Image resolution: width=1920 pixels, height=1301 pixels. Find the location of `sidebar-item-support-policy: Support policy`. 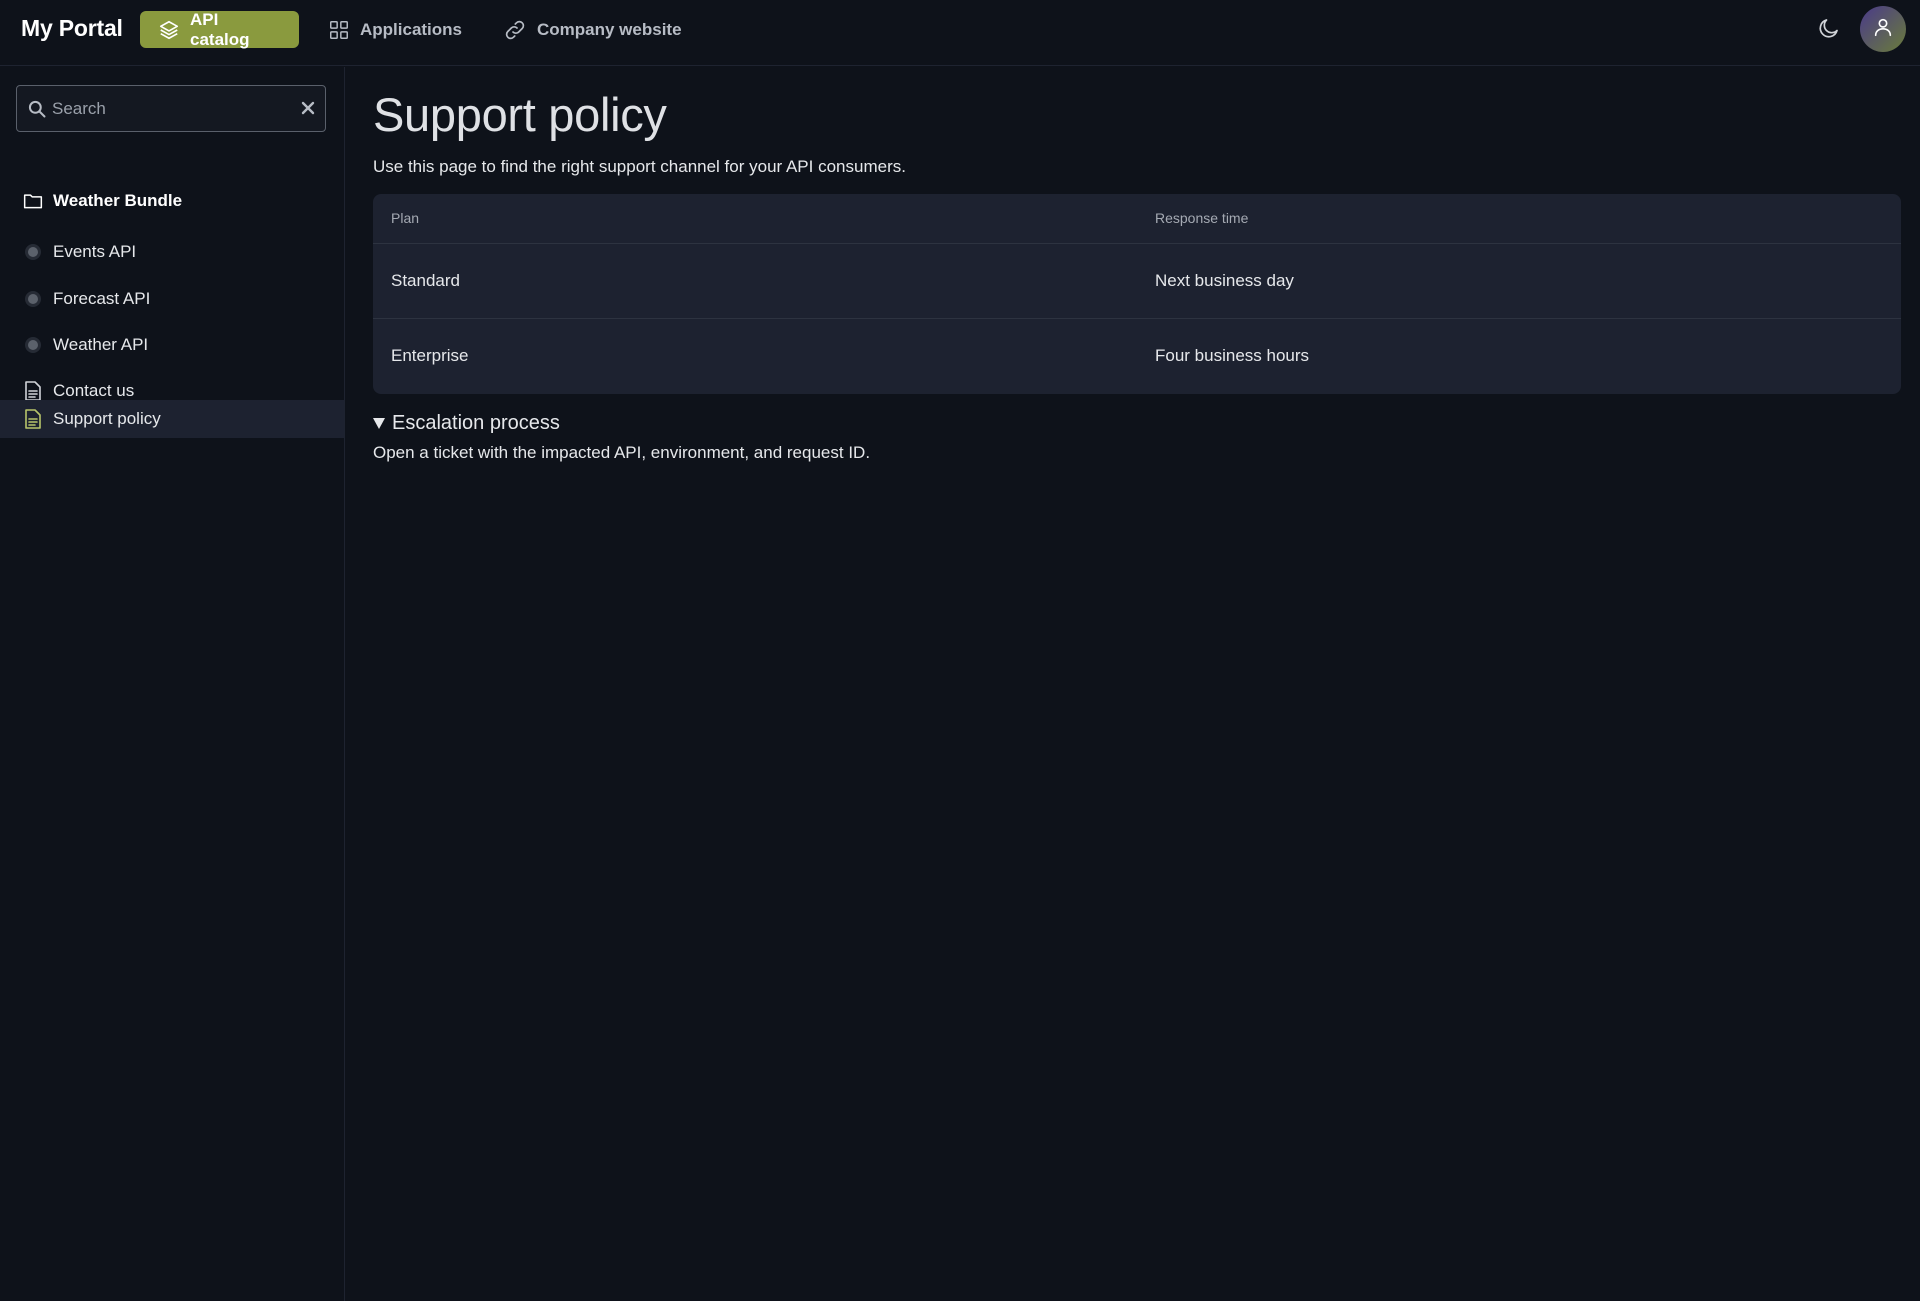

sidebar-item-support-policy: Support policy is located at coordinates (172, 419).